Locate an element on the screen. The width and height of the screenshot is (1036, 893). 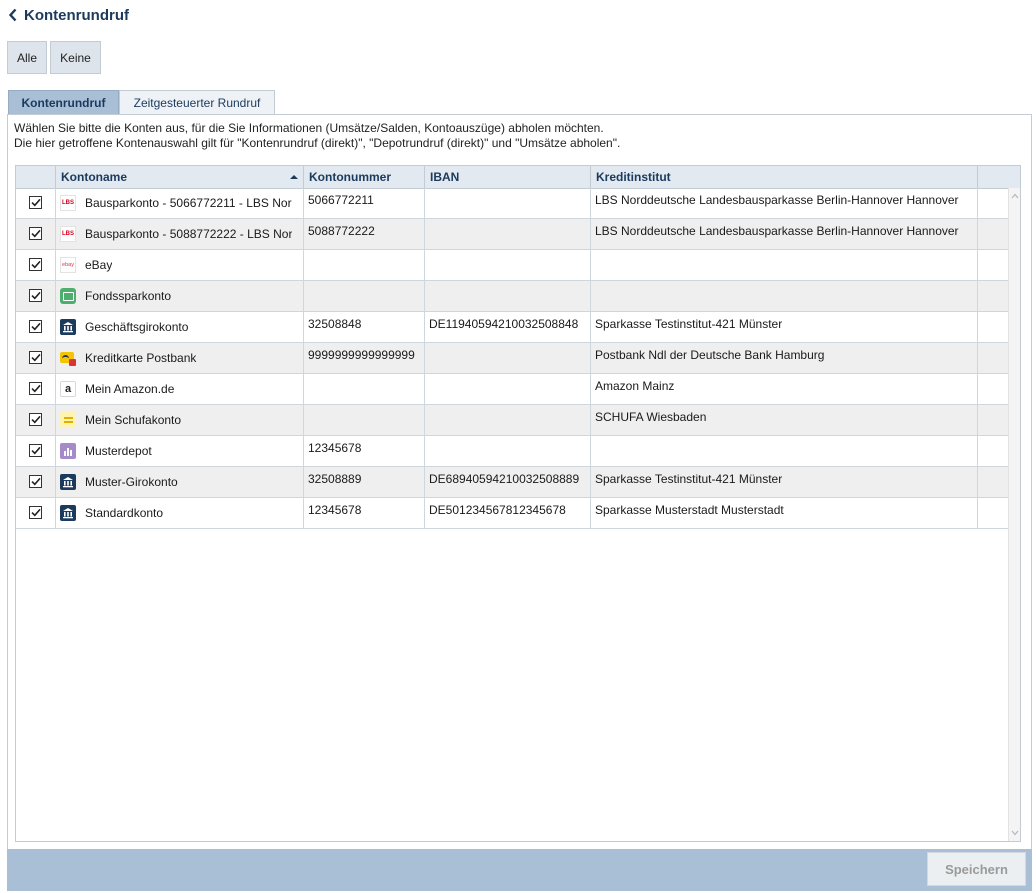
account-name: Kreditkarte Postbank is located at coordinates (141, 358).